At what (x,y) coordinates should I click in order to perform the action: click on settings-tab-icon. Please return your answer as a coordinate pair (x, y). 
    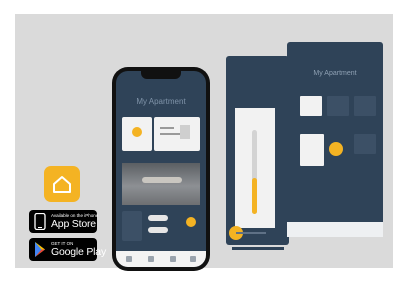
    Looking at the image, I should click on (193, 259).